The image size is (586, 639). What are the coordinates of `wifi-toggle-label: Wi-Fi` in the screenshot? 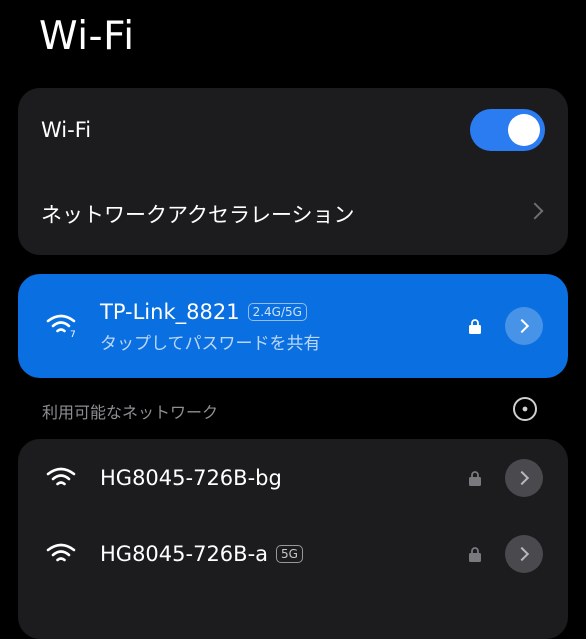 It's located at (66, 130).